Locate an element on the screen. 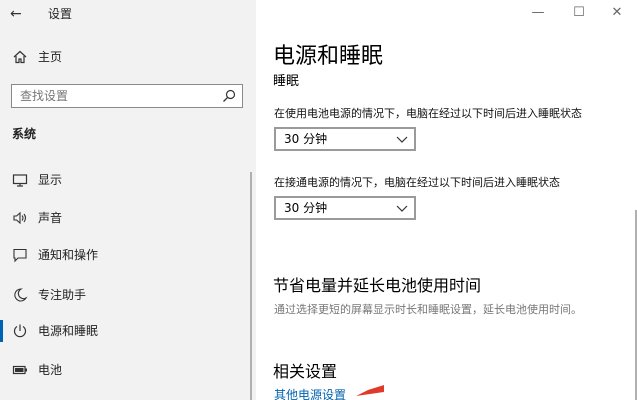 Image resolution: width=637 pixels, height=400 pixels. battery-sleep-label: 在使用电池电源的情况下，电脑在经过以下时间后进入睡眠状态 is located at coordinates (428, 113).